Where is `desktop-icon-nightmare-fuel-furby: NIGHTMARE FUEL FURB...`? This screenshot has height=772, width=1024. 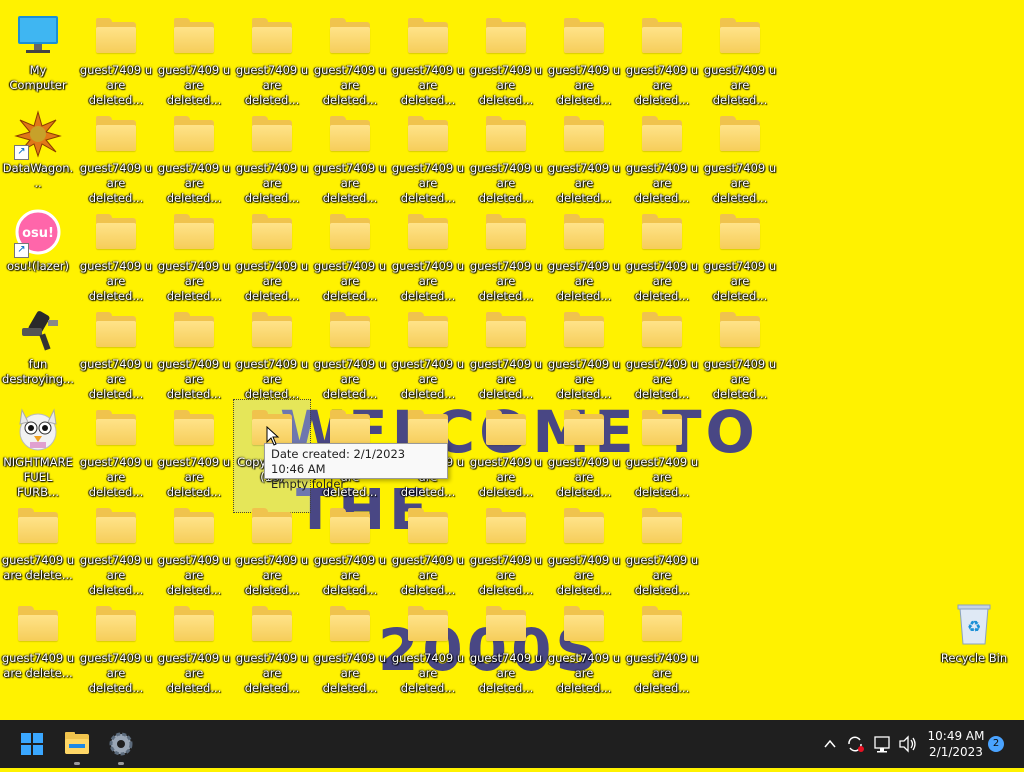 desktop-icon-nightmare-fuel-furby: NIGHTMARE FUEL FURB... is located at coordinates (38, 449).